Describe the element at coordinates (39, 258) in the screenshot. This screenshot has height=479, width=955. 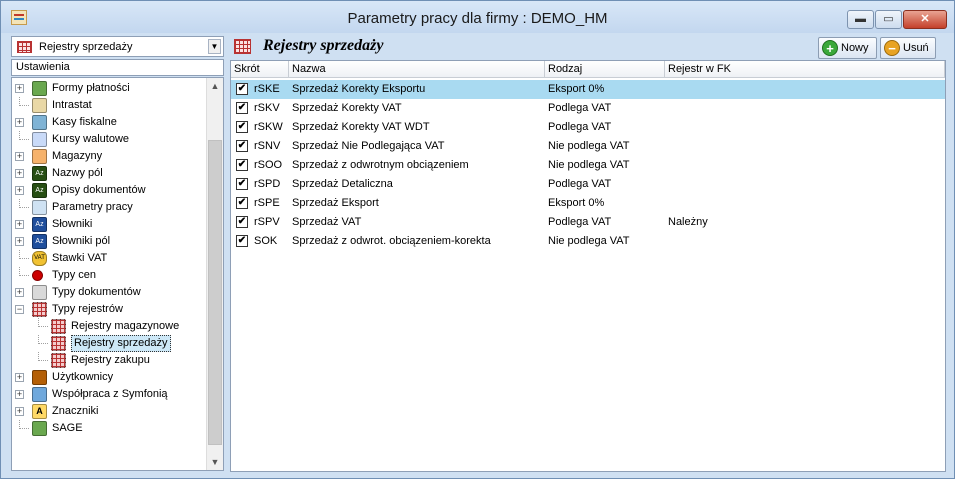
I see `vat-icon: VAT` at that location.